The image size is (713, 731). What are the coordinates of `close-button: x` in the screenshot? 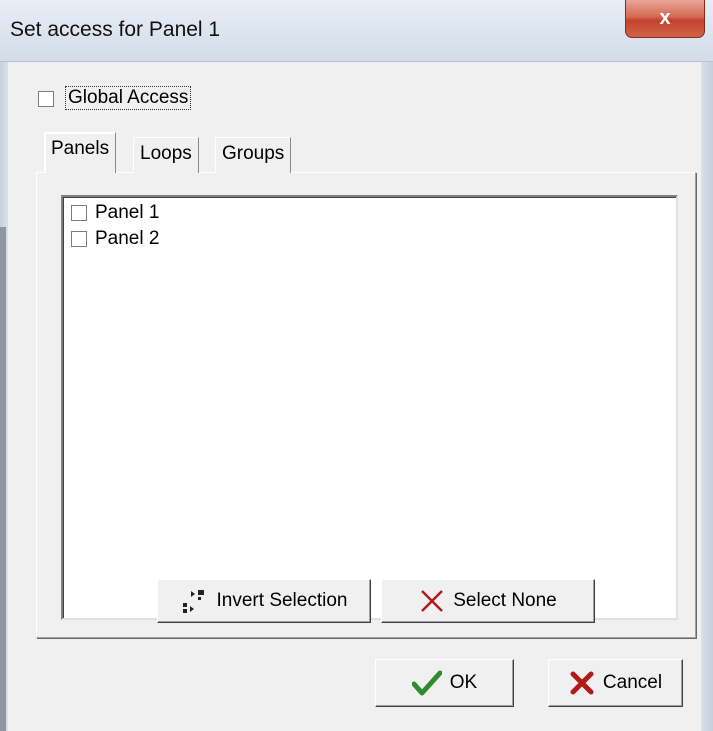 It's located at (665, 19).